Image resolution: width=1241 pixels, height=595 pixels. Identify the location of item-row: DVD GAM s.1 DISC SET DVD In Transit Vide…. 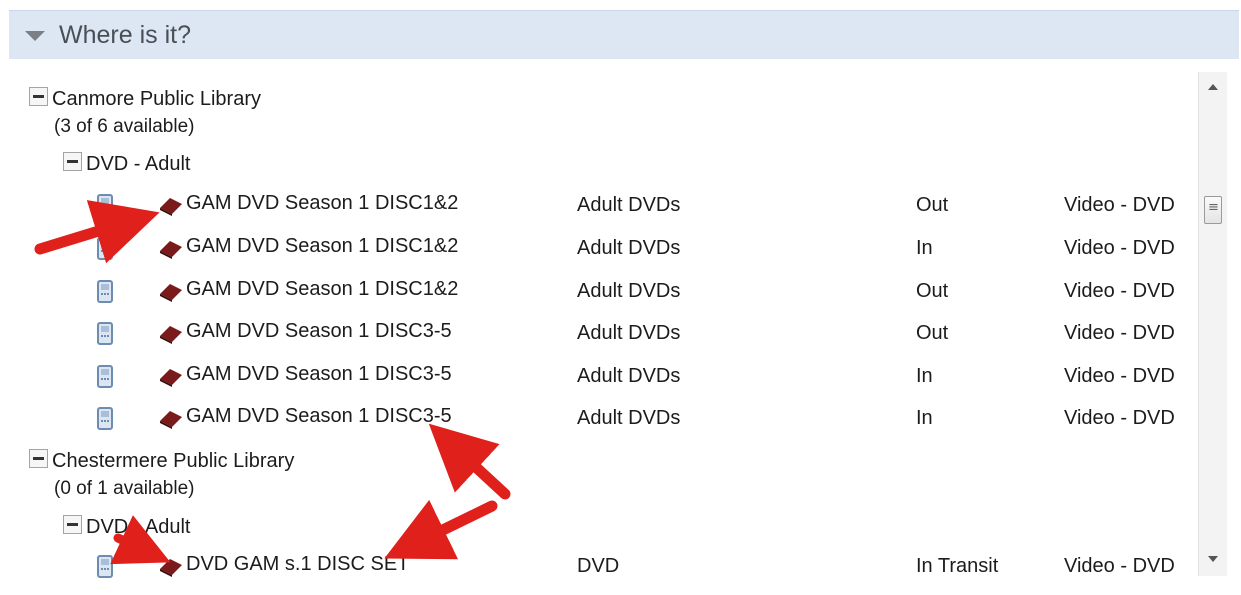
(600, 574).